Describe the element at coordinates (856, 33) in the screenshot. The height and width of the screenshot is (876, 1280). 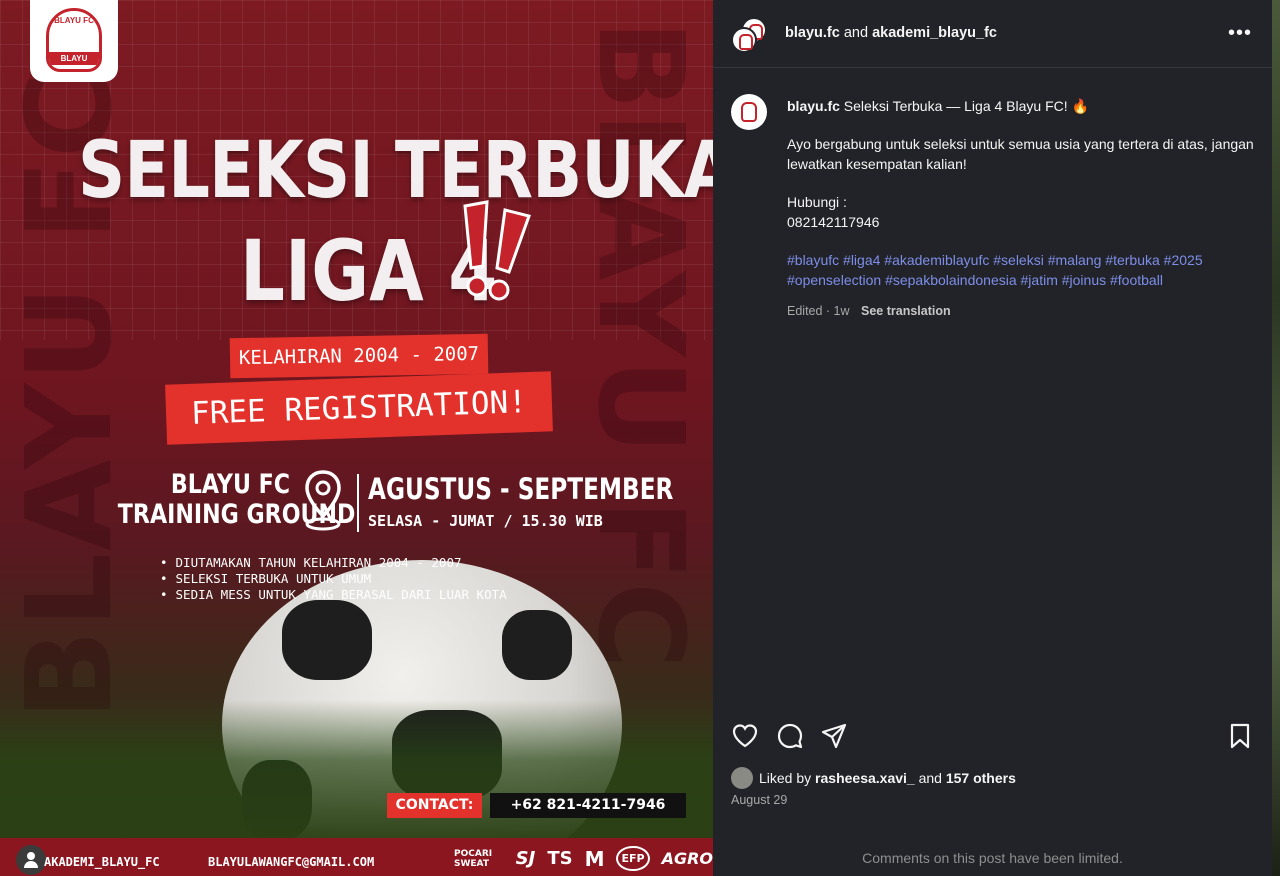
I see `authors-joiner: and` at that location.